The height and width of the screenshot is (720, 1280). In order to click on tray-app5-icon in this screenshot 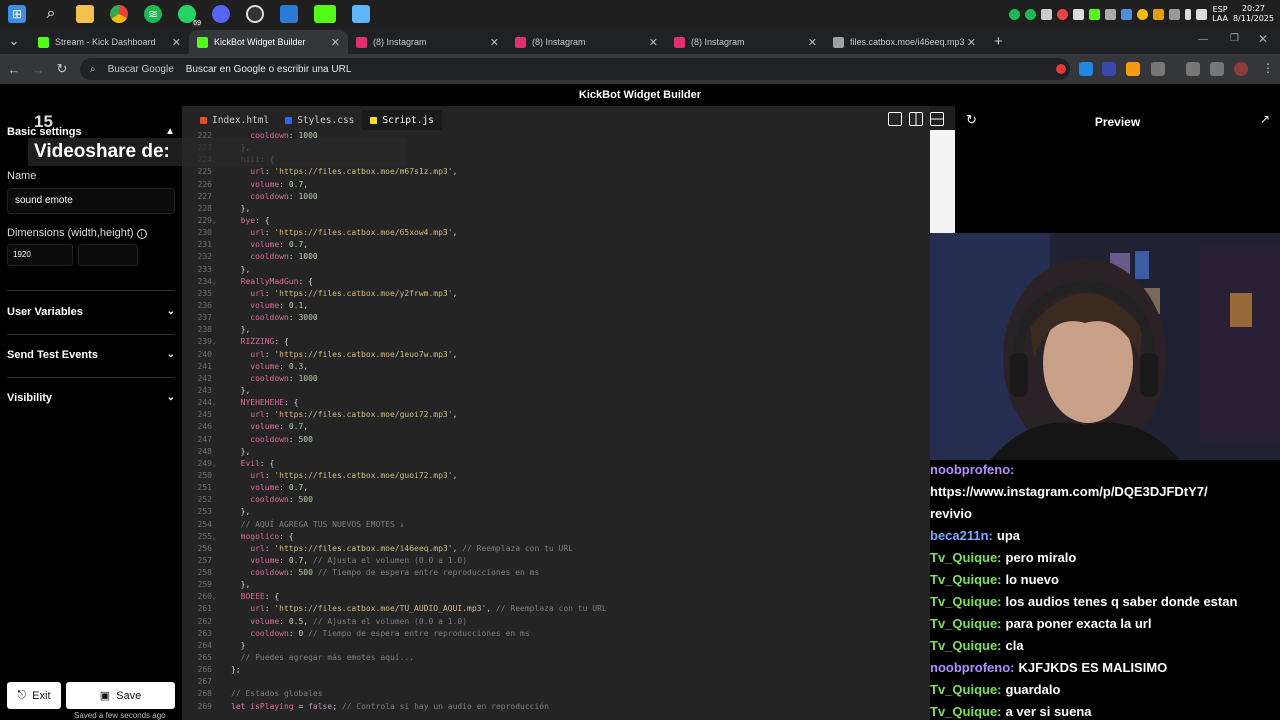, I will do `click(1175, 14)`.